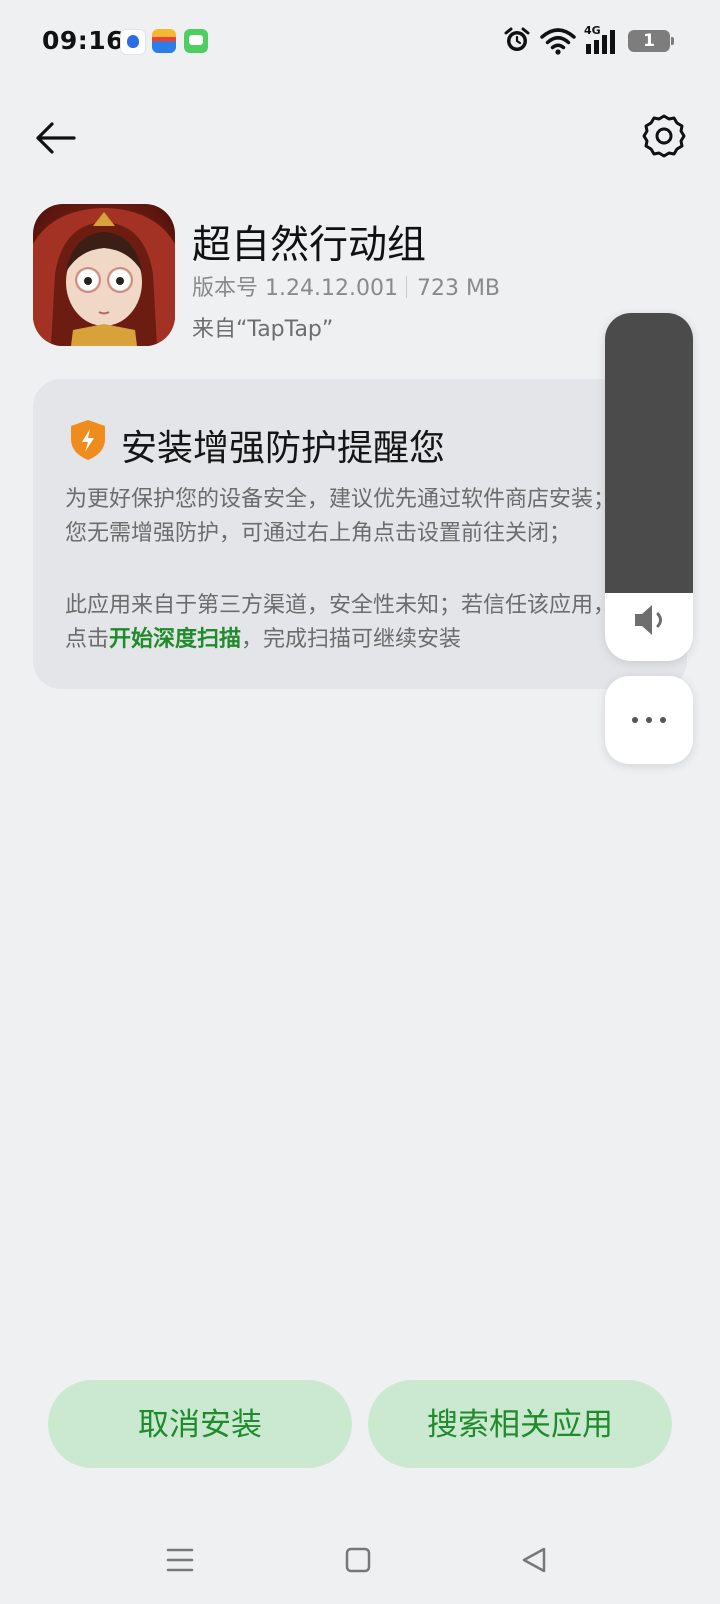 The height and width of the screenshot is (1604, 720). What do you see at coordinates (351, 639) in the screenshot?
I see `card-paragraph-2-tail: ，完成扫描可继续安装` at bounding box center [351, 639].